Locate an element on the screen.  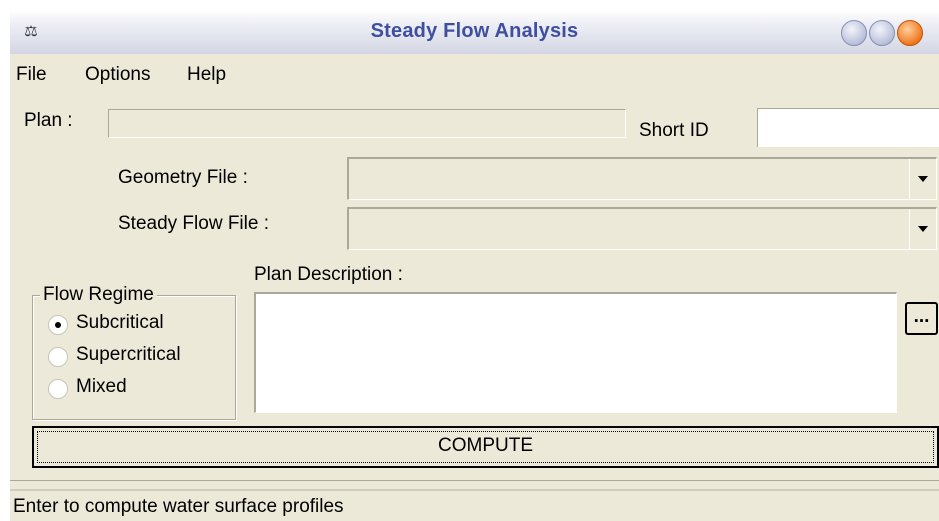
radio-supercritical is located at coordinates (58, 357).